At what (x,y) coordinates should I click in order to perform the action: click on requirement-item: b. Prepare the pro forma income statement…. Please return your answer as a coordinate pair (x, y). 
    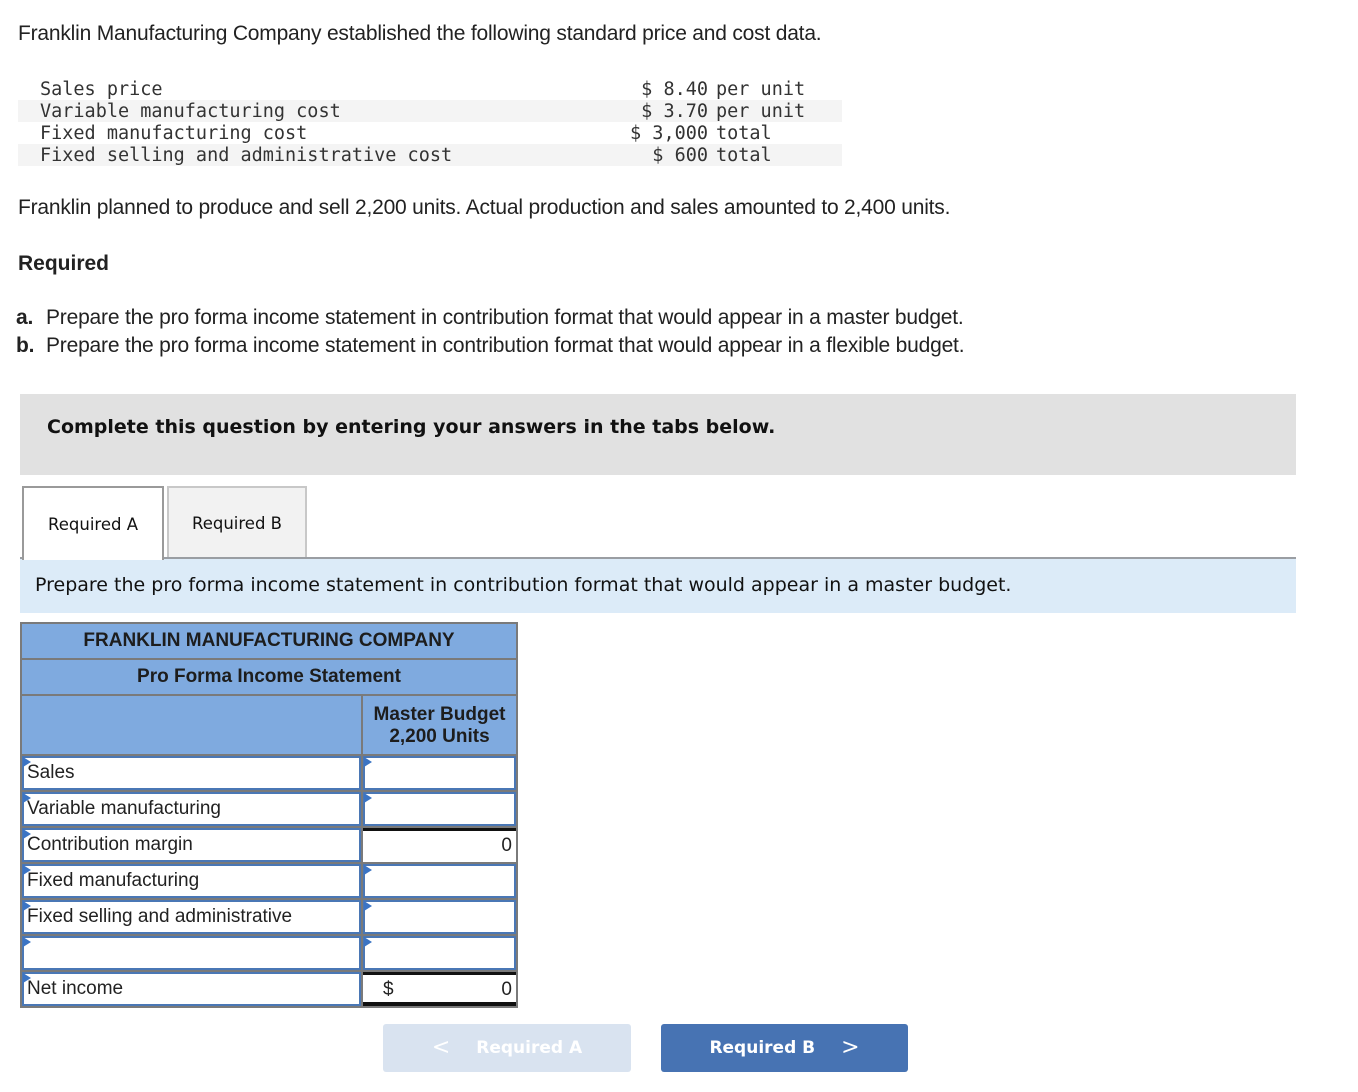
    Looking at the image, I should click on (490, 346).